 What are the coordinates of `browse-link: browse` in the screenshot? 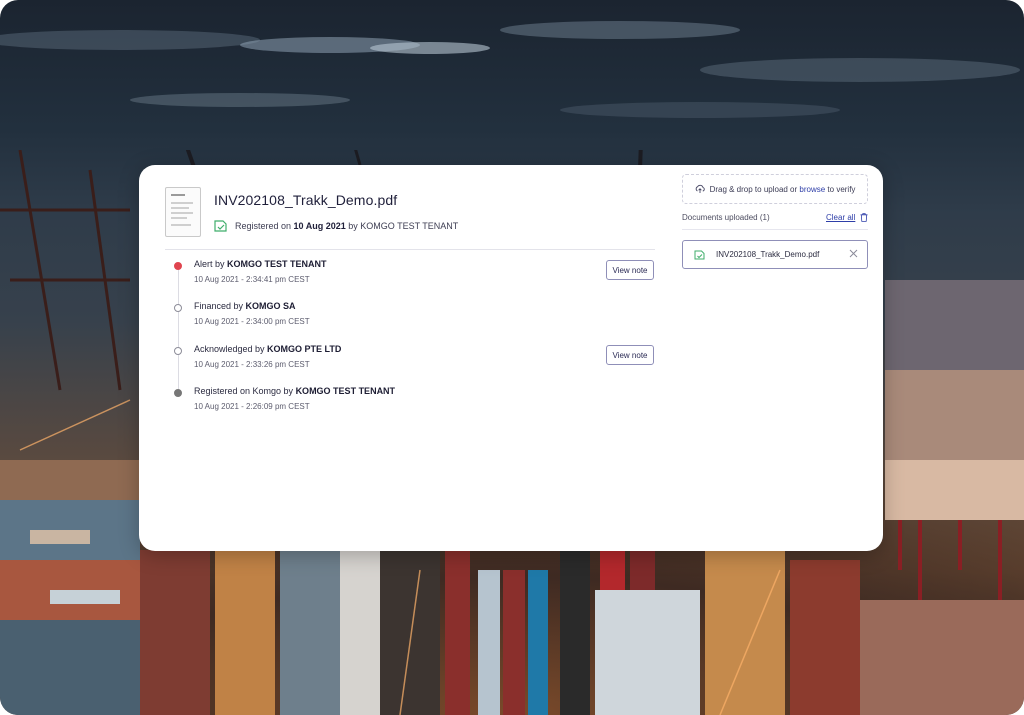 It's located at (812, 189).